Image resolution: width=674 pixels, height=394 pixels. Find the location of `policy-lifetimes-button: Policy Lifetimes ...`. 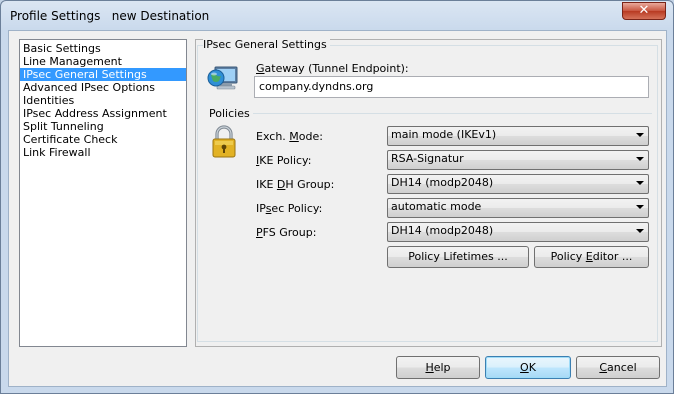

policy-lifetimes-button: Policy Lifetimes ... is located at coordinates (458, 257).